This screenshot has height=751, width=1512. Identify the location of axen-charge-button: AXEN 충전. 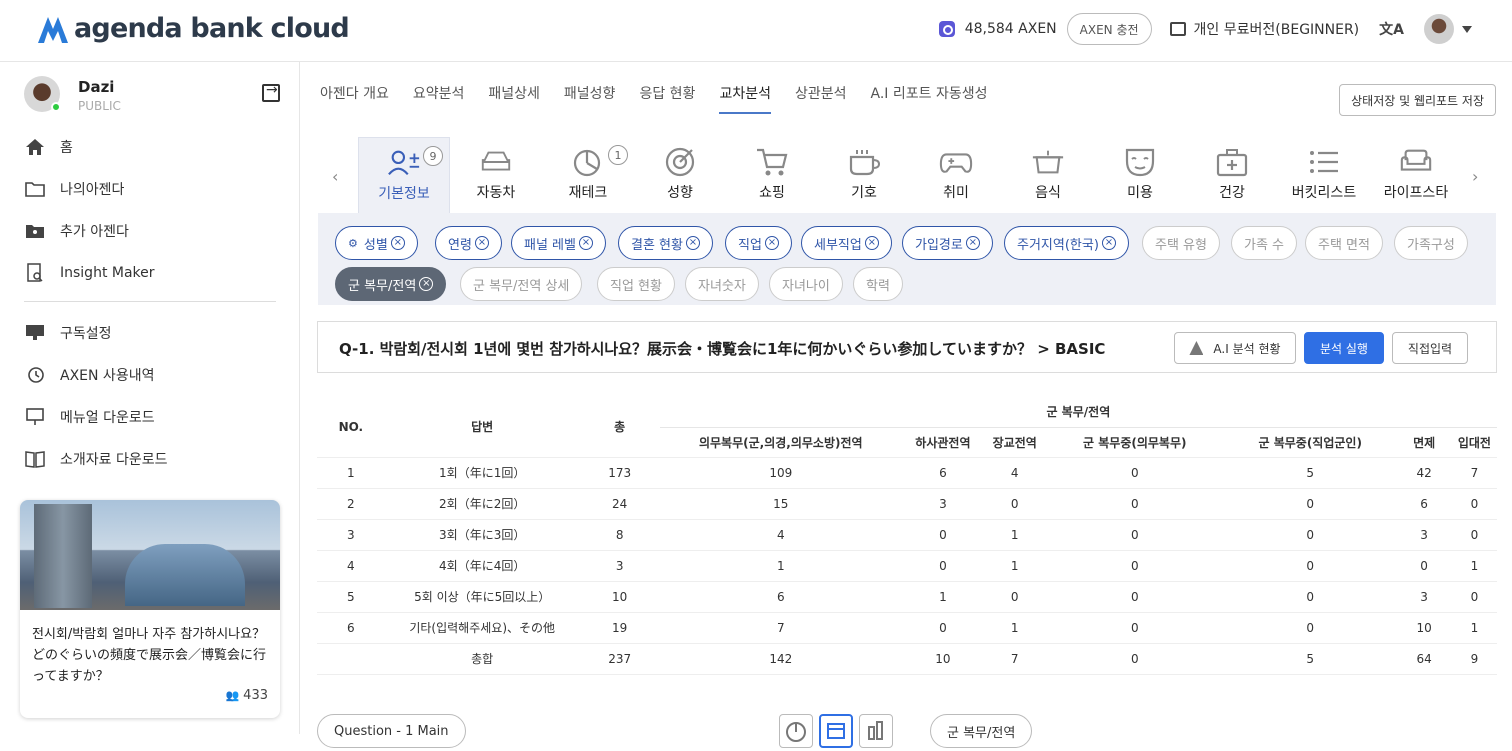
(1109, 29).